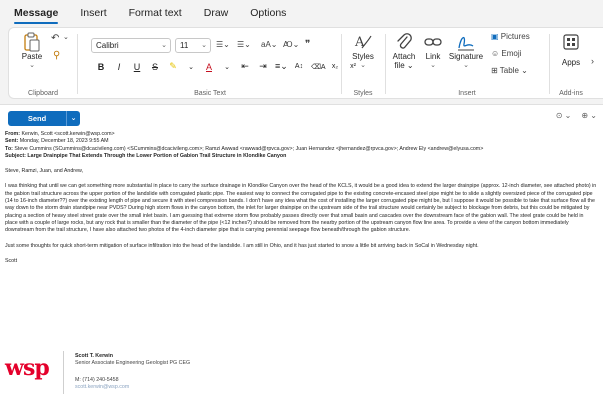 Image resolution: width=603 pixels, height=394 pixels. What do you see at coordinates (404, 65) in the screenshot?
I see `attach-sub-label: file ⌄` at bounding box center [404, 65].